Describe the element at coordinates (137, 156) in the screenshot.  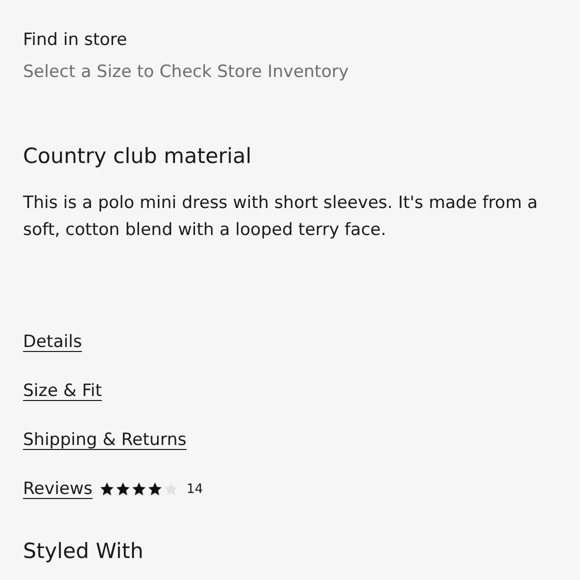
I see `section-heading: Country club material` at that location.